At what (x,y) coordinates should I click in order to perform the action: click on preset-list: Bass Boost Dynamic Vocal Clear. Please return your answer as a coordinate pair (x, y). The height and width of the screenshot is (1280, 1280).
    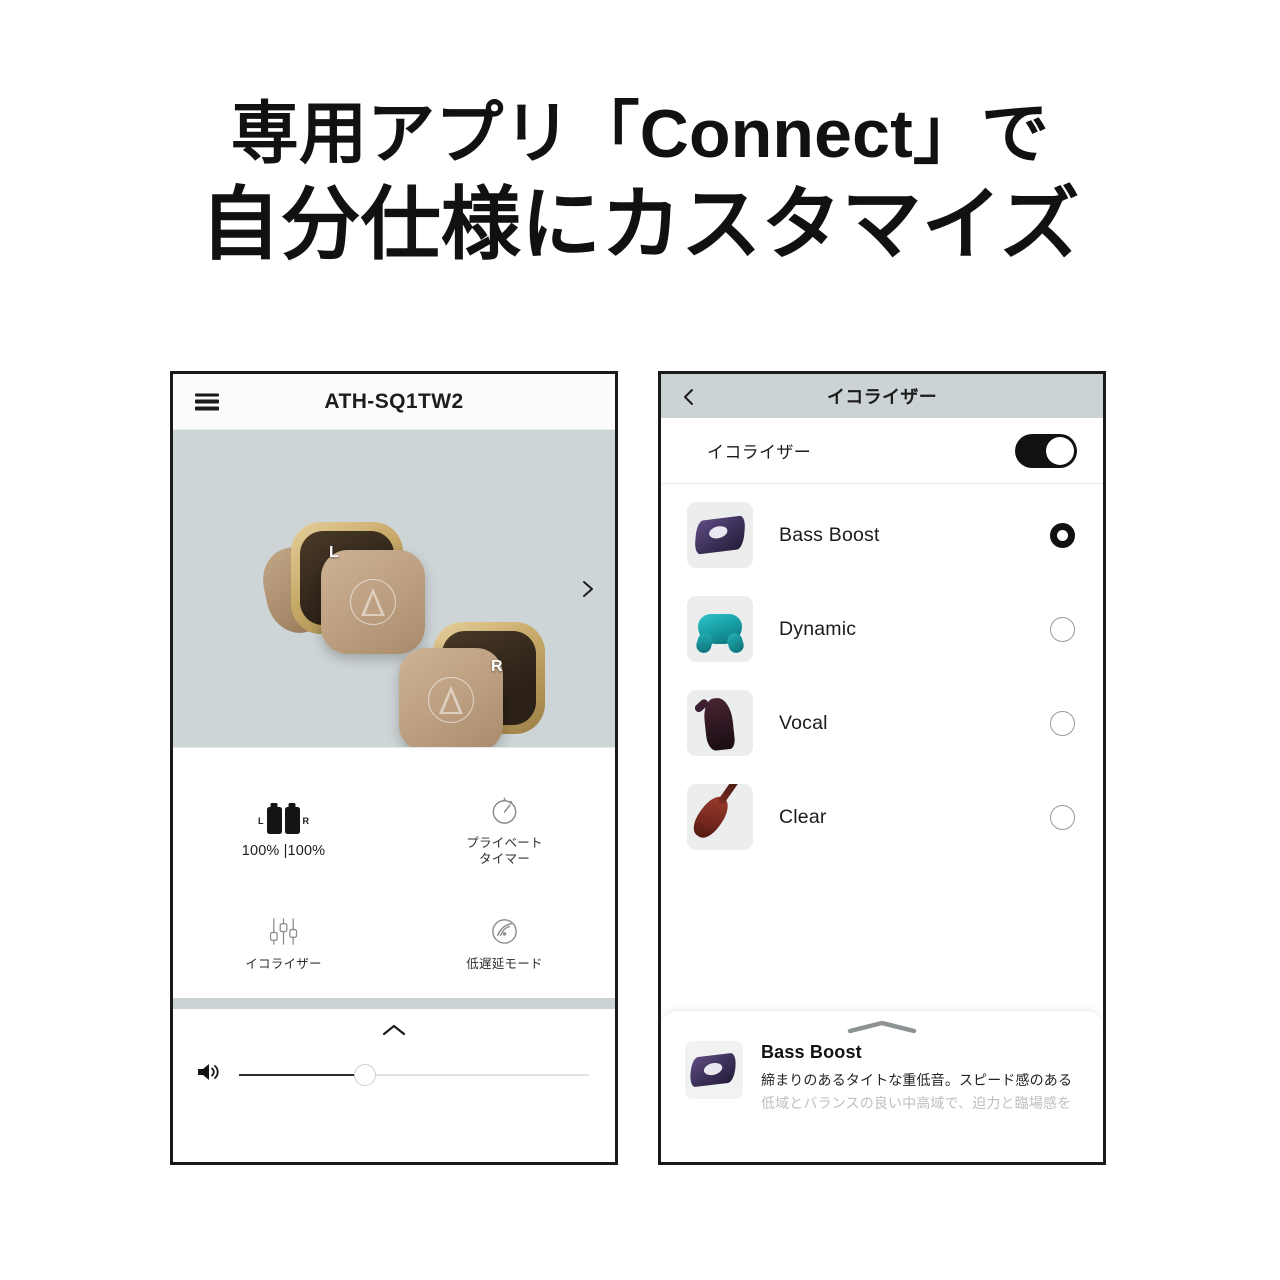
    Looking at the image, I should click on (882, 674).